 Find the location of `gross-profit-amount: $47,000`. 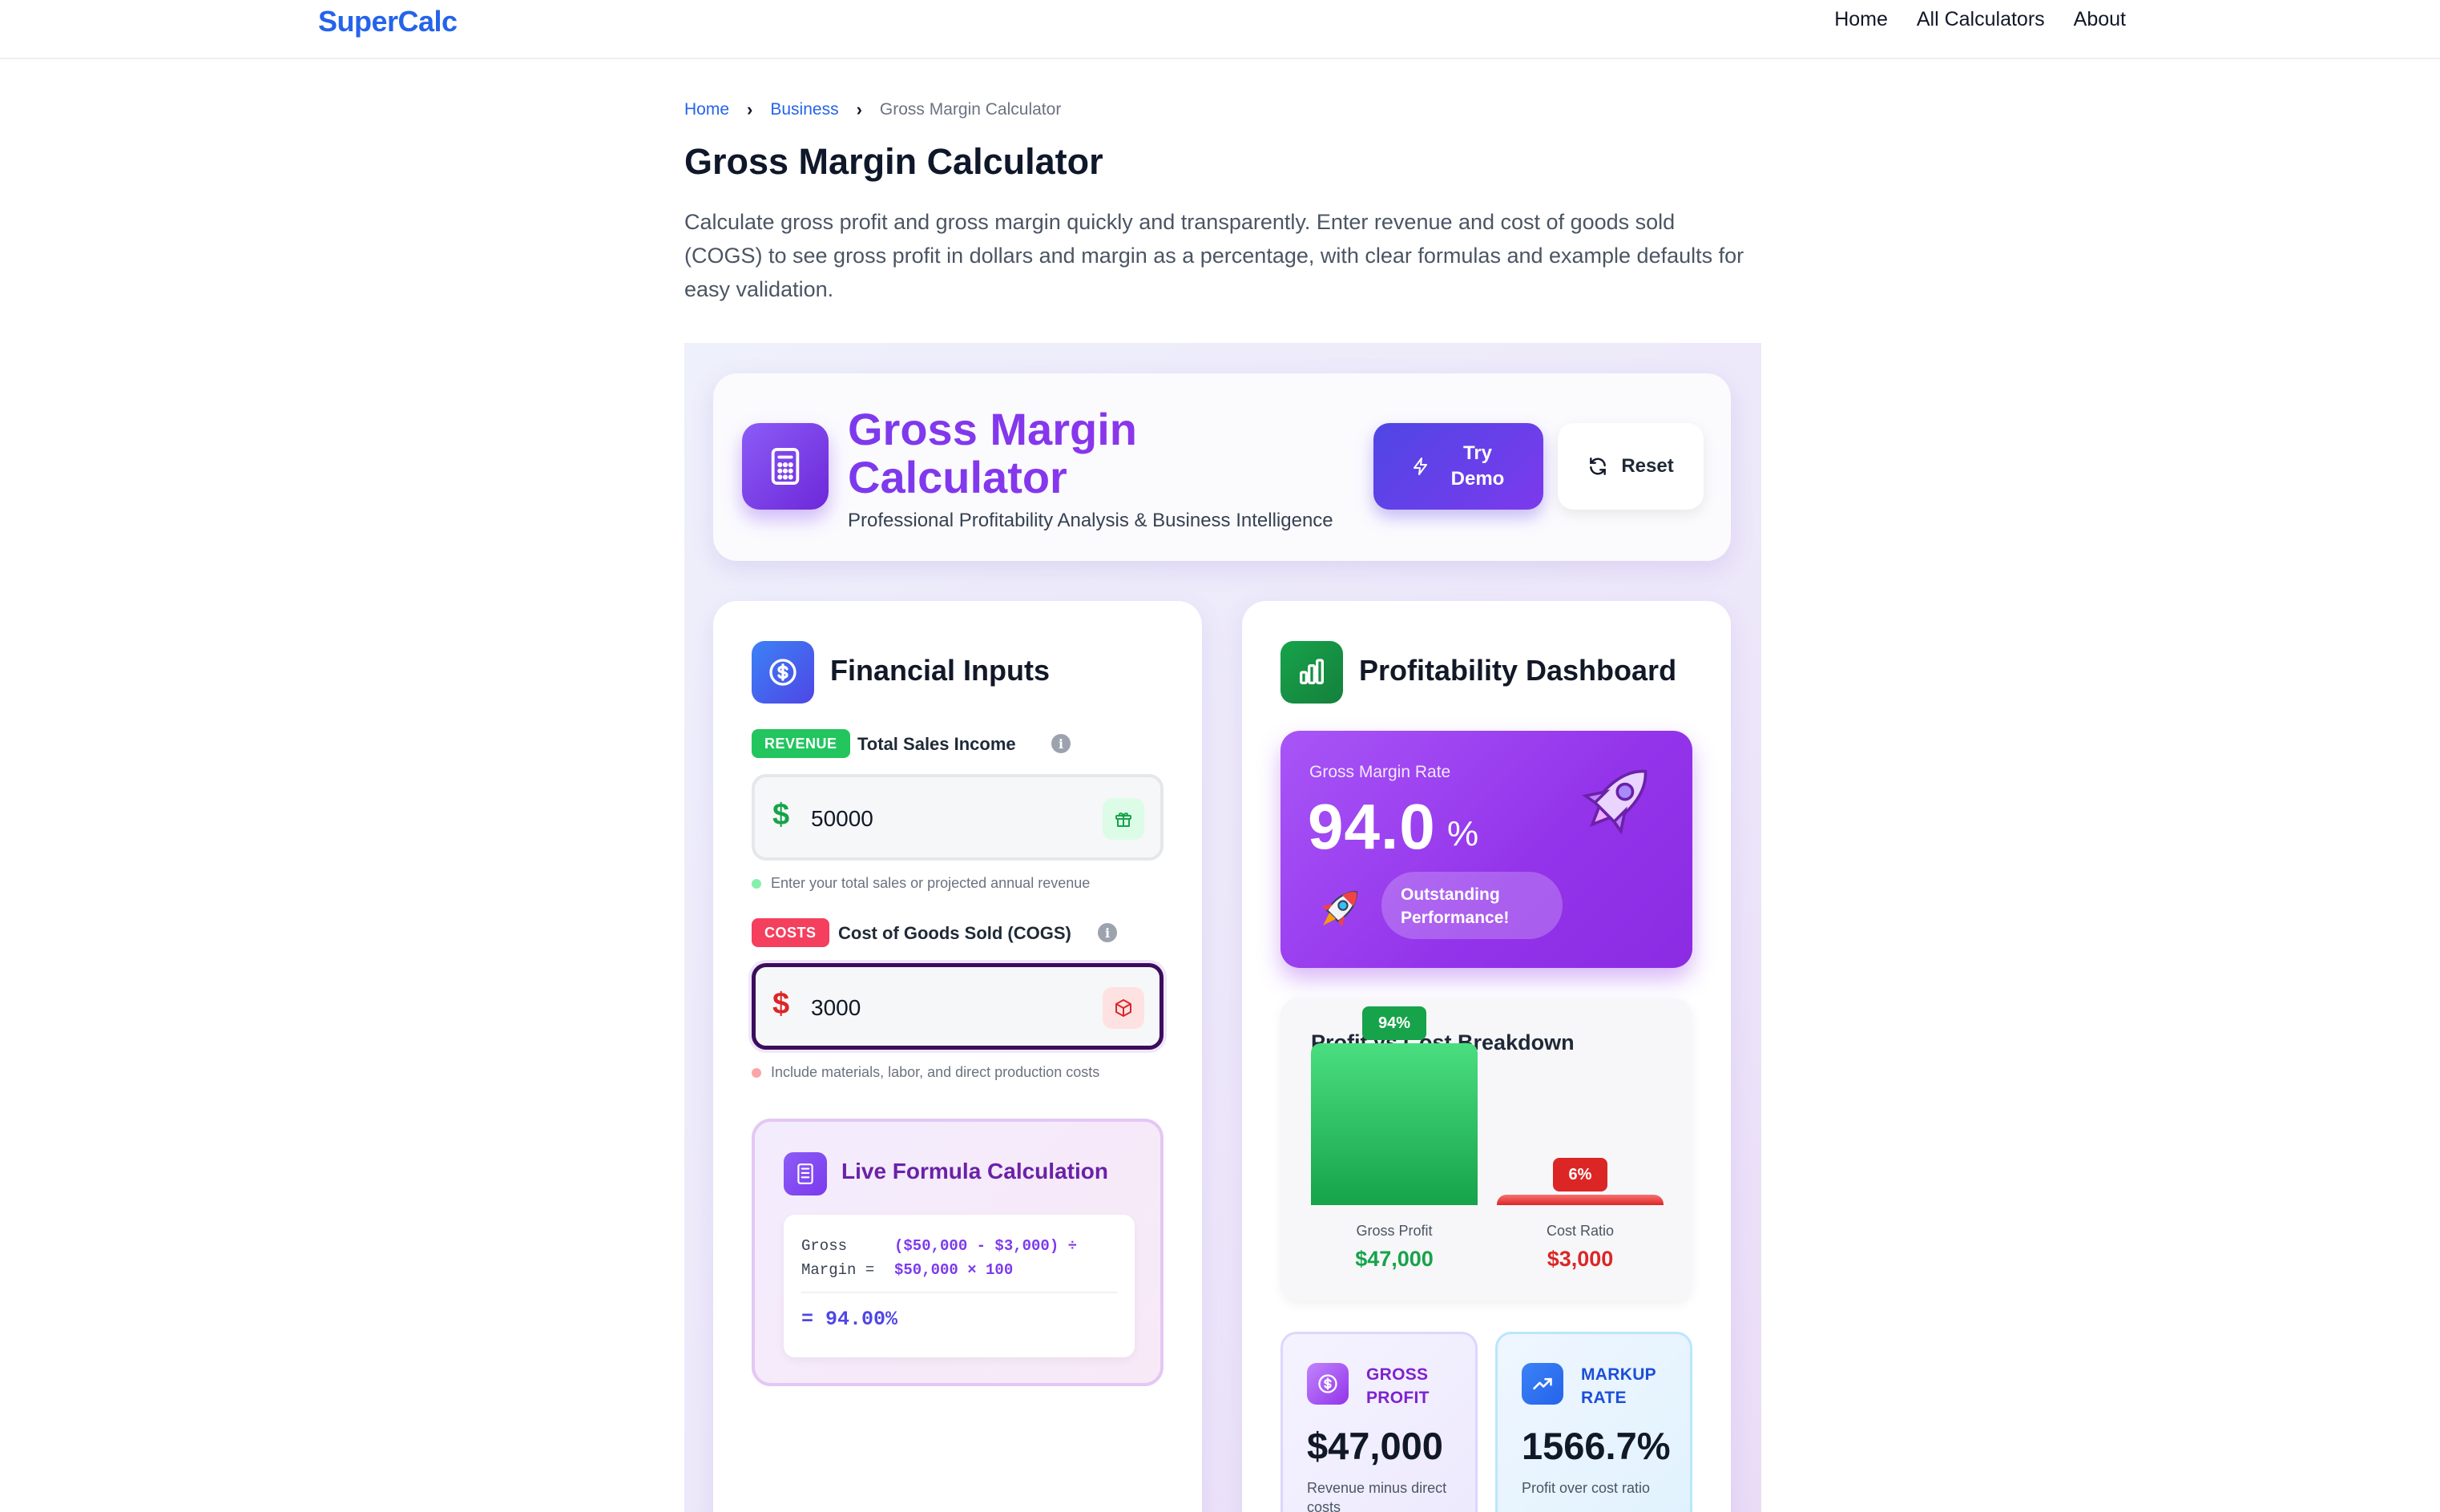

gross-profit-amount: $47,000 is located at coordinates (1394, 1259).